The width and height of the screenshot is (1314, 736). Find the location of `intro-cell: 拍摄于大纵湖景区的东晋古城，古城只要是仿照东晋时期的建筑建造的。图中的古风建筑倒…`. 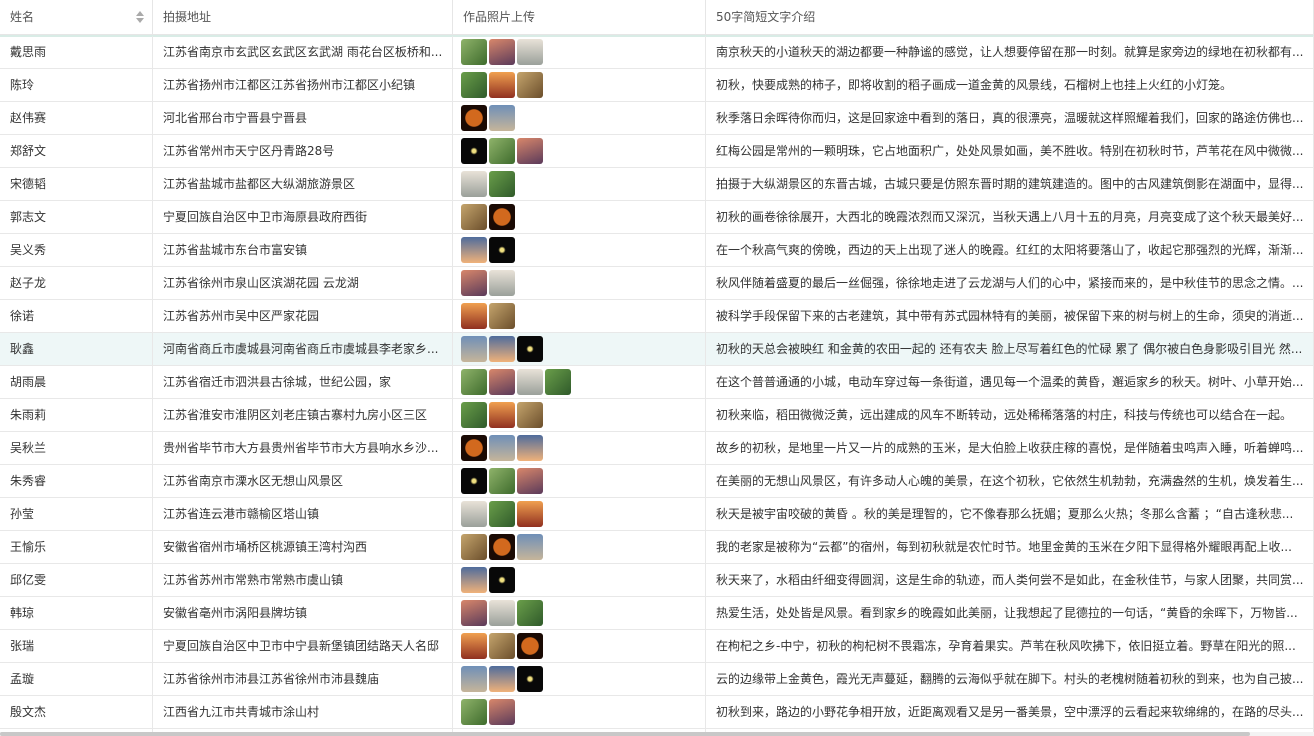

intro-cell: 拍摄于大纵湖景区的东晋古城，古城只要是仿照东晋时期的建筑建造的。图中的古风建筑倒… is located at coordinates (1010, 184).